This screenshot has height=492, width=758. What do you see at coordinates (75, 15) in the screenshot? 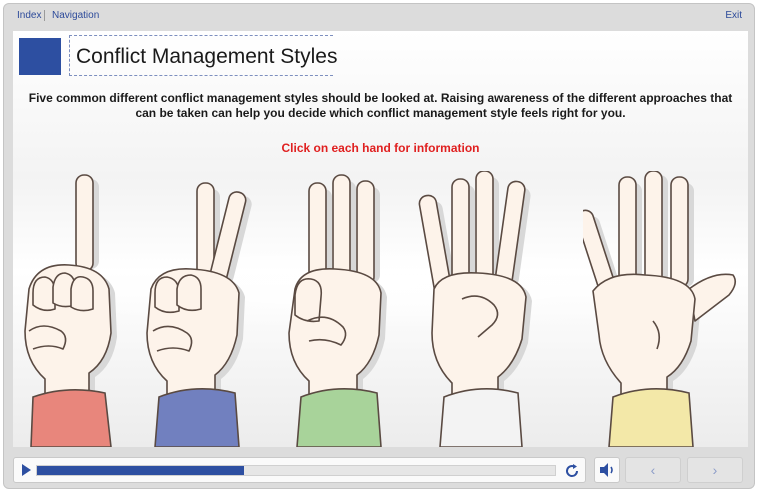
I see `navigation-link: Navigation` at bounding box center [75, 15].